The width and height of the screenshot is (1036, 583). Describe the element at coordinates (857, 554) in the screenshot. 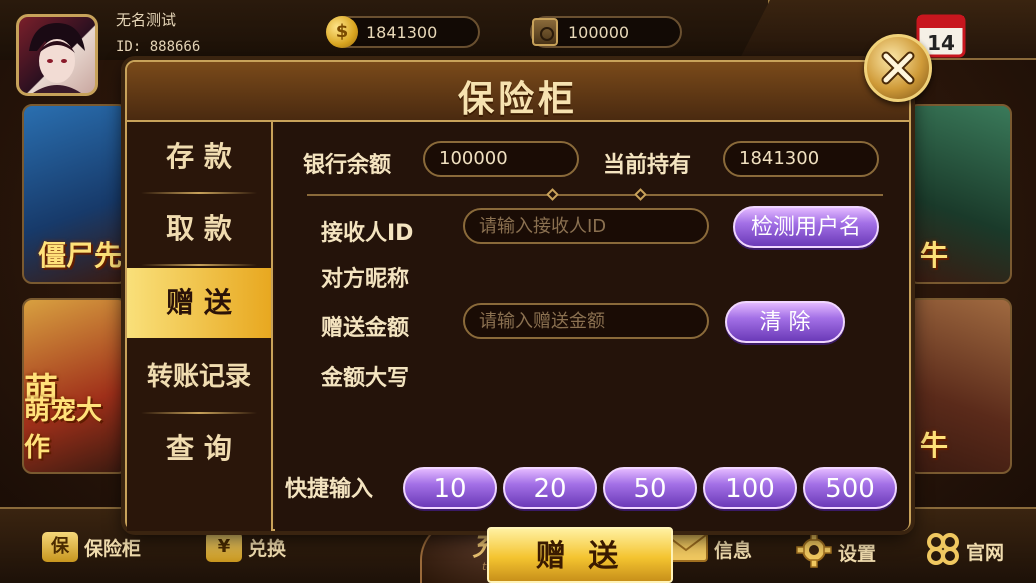

I see `nav-settings-label: 设置` at that location.